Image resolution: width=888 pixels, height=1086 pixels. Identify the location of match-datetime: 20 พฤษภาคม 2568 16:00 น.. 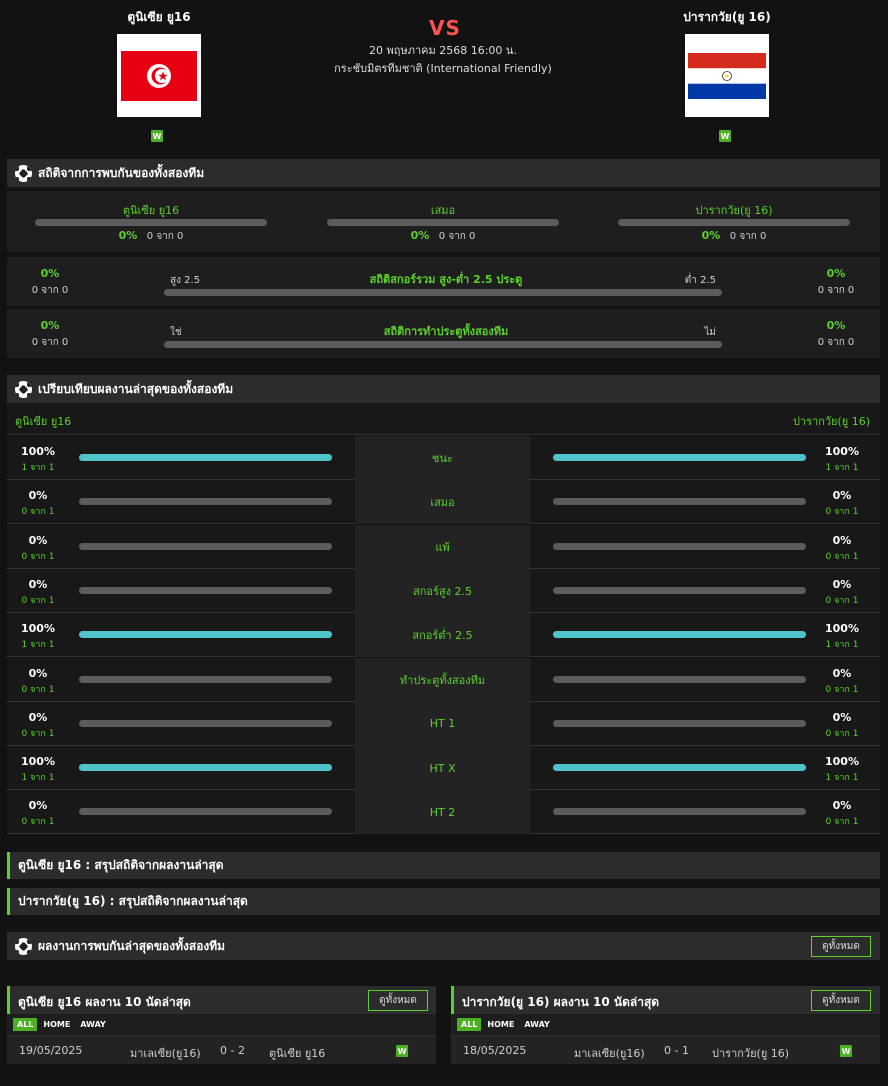
(443, 50).